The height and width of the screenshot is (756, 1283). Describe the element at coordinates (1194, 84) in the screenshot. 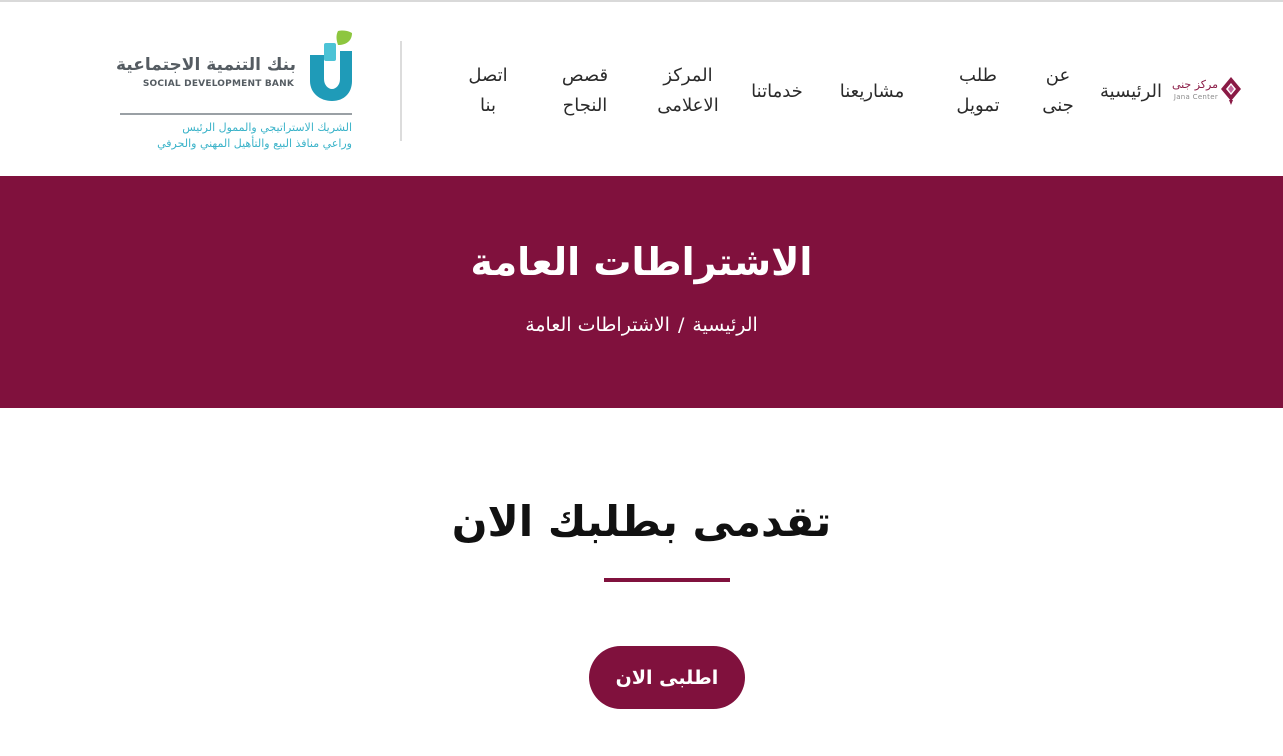

I see `jana-logo-arabic: مركز جنى` at that location.